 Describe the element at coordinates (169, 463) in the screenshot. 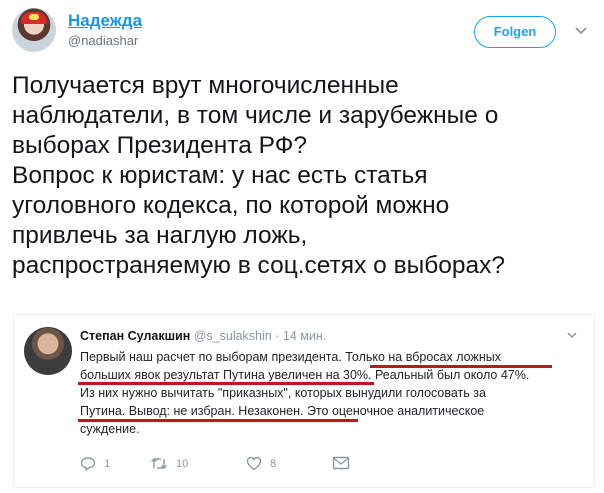

I see `retweet-action: 10` at that location.